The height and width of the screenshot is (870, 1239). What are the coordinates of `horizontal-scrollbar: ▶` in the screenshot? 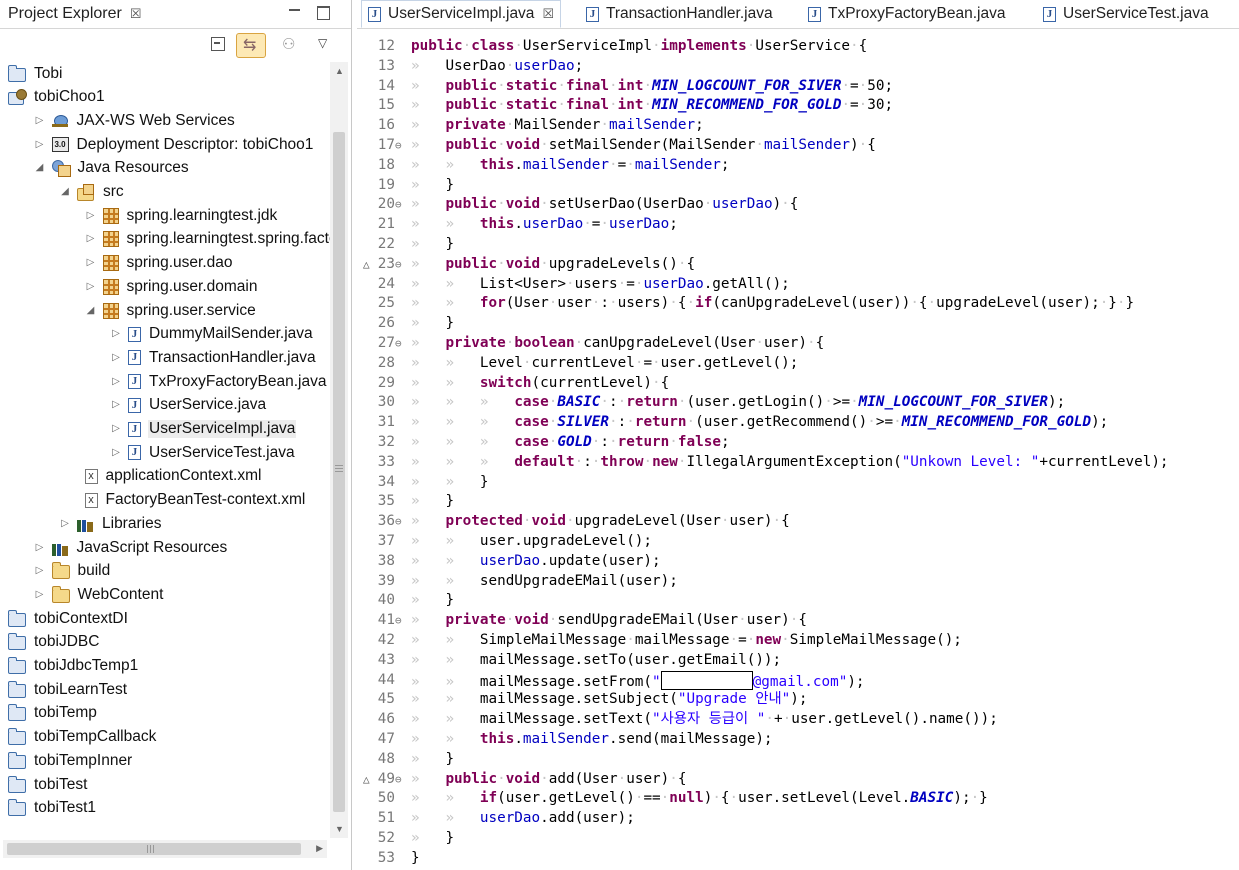 It's located at (165, 849).